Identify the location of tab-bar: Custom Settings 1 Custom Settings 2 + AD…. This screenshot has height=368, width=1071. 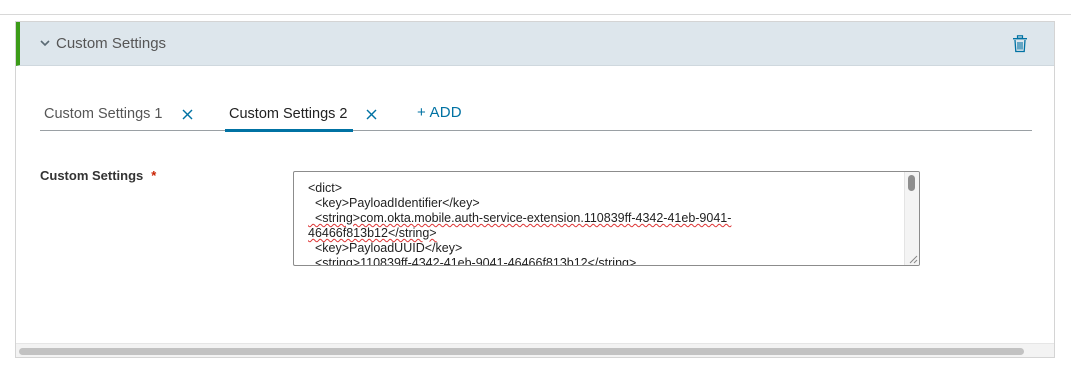
(536, 116).